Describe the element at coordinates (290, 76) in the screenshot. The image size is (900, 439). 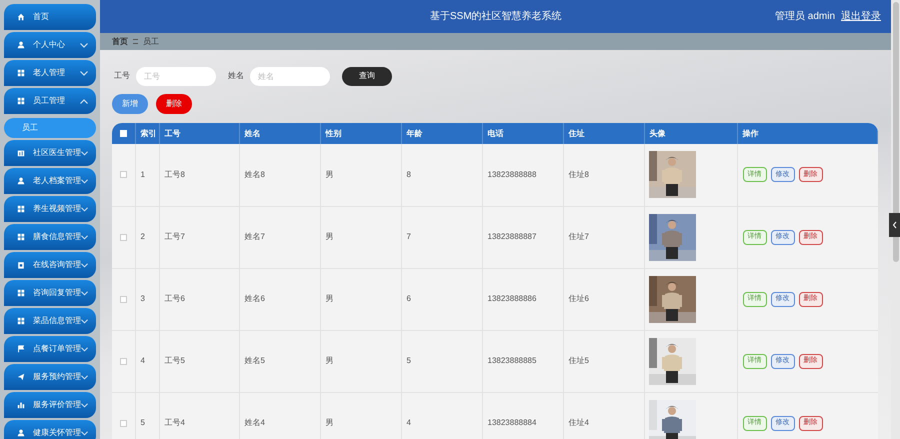
I see `search-field: 姓名` at that location.